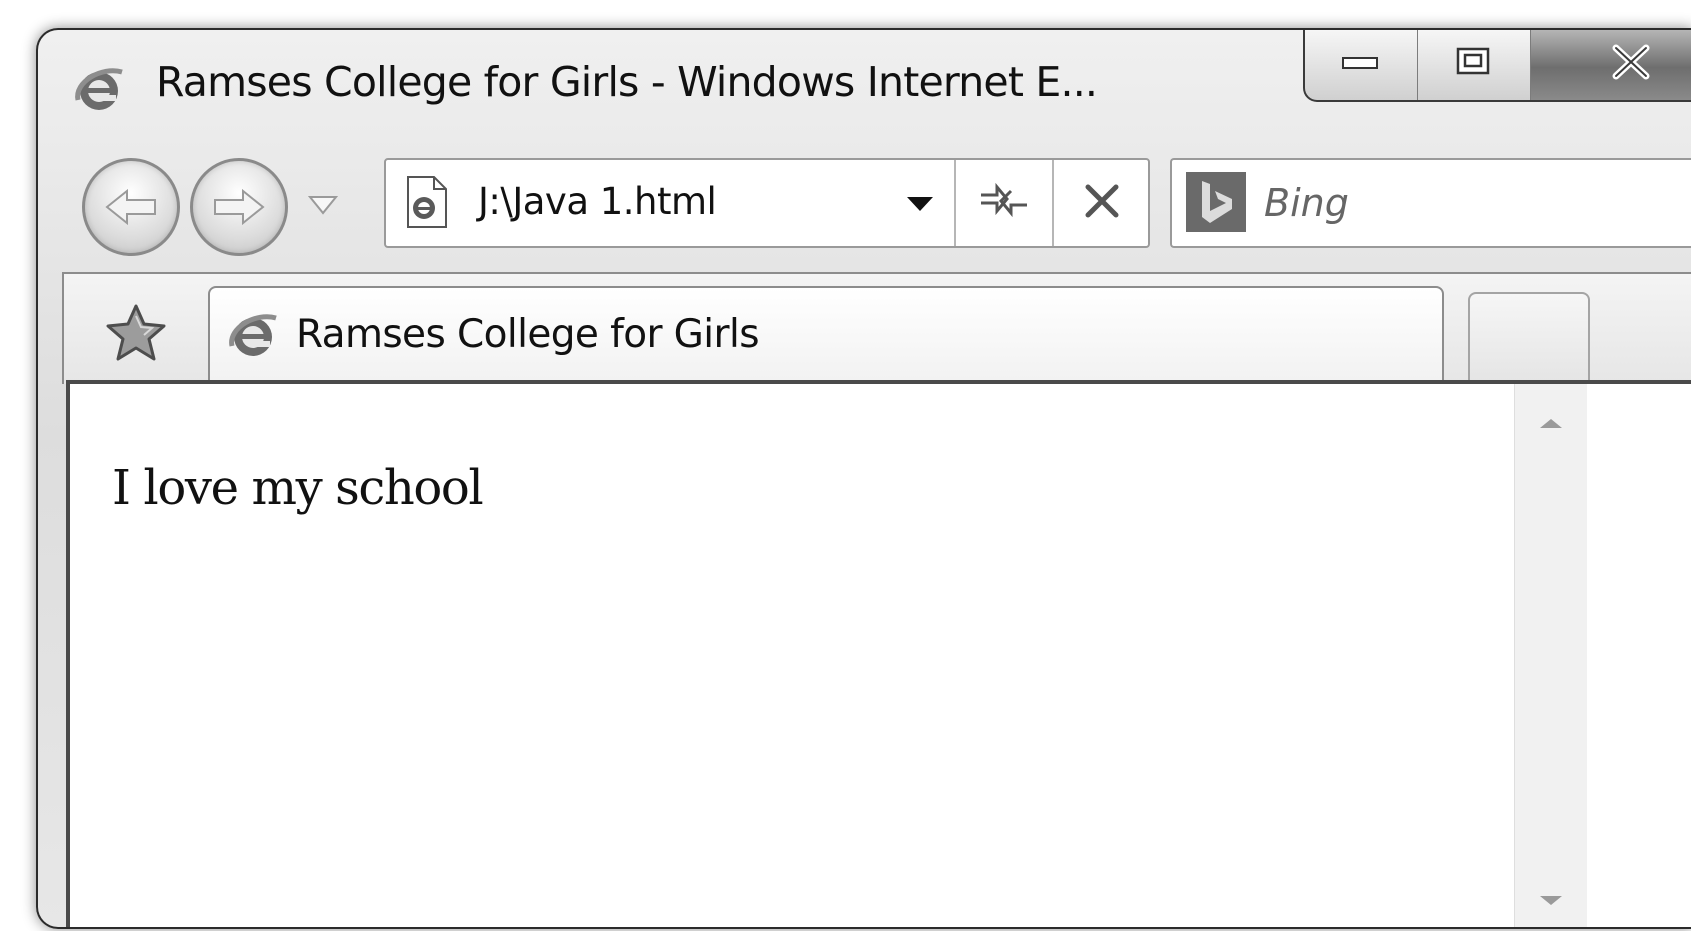 This screenshot has width=1691, height=931. I want to click on tab-bar: Ramses College for Girls, so click(876, 330).